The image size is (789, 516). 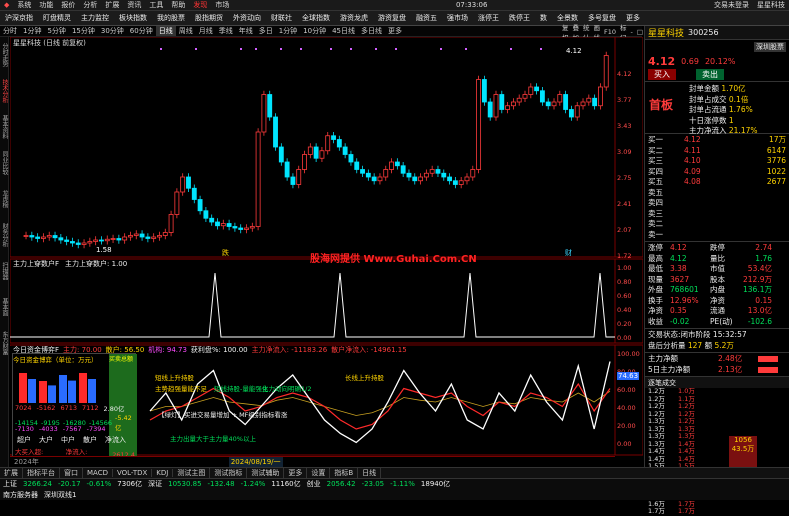 What do you see at coordinates (141, 31) in the screenshot?
I see `period-item-5: 60分钟` at bounding box center [141, 31].